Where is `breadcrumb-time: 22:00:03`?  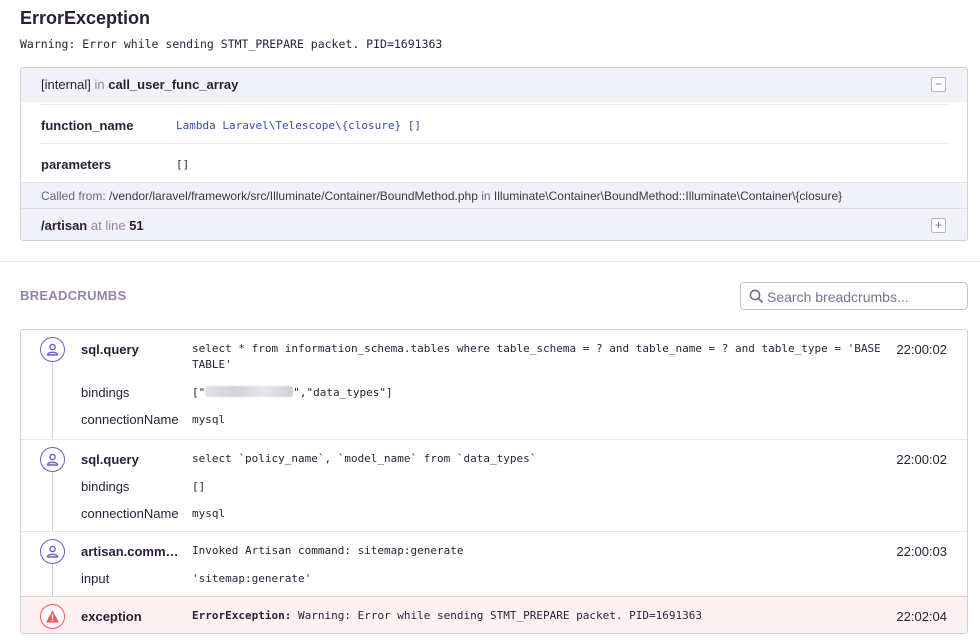
breadcrumb-time: 22:00:03 is located at coordinates (921, 551).